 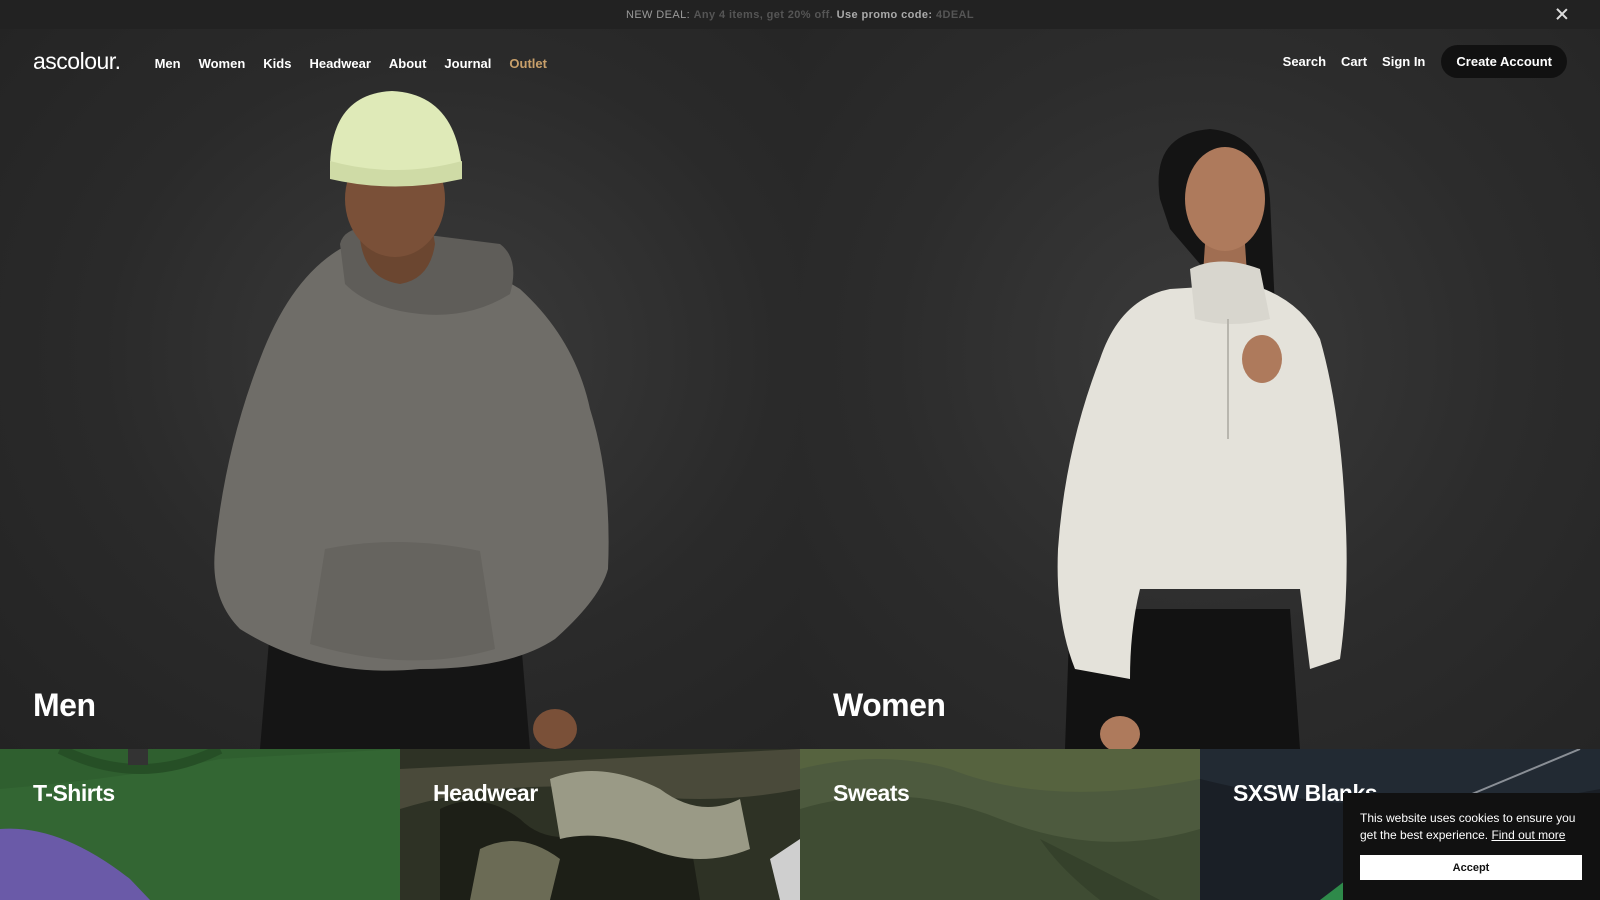 What do you see at coordinates (1304, 61) in the screenshot?
I see `search-link: Search` at bounding box center [1304, 61].